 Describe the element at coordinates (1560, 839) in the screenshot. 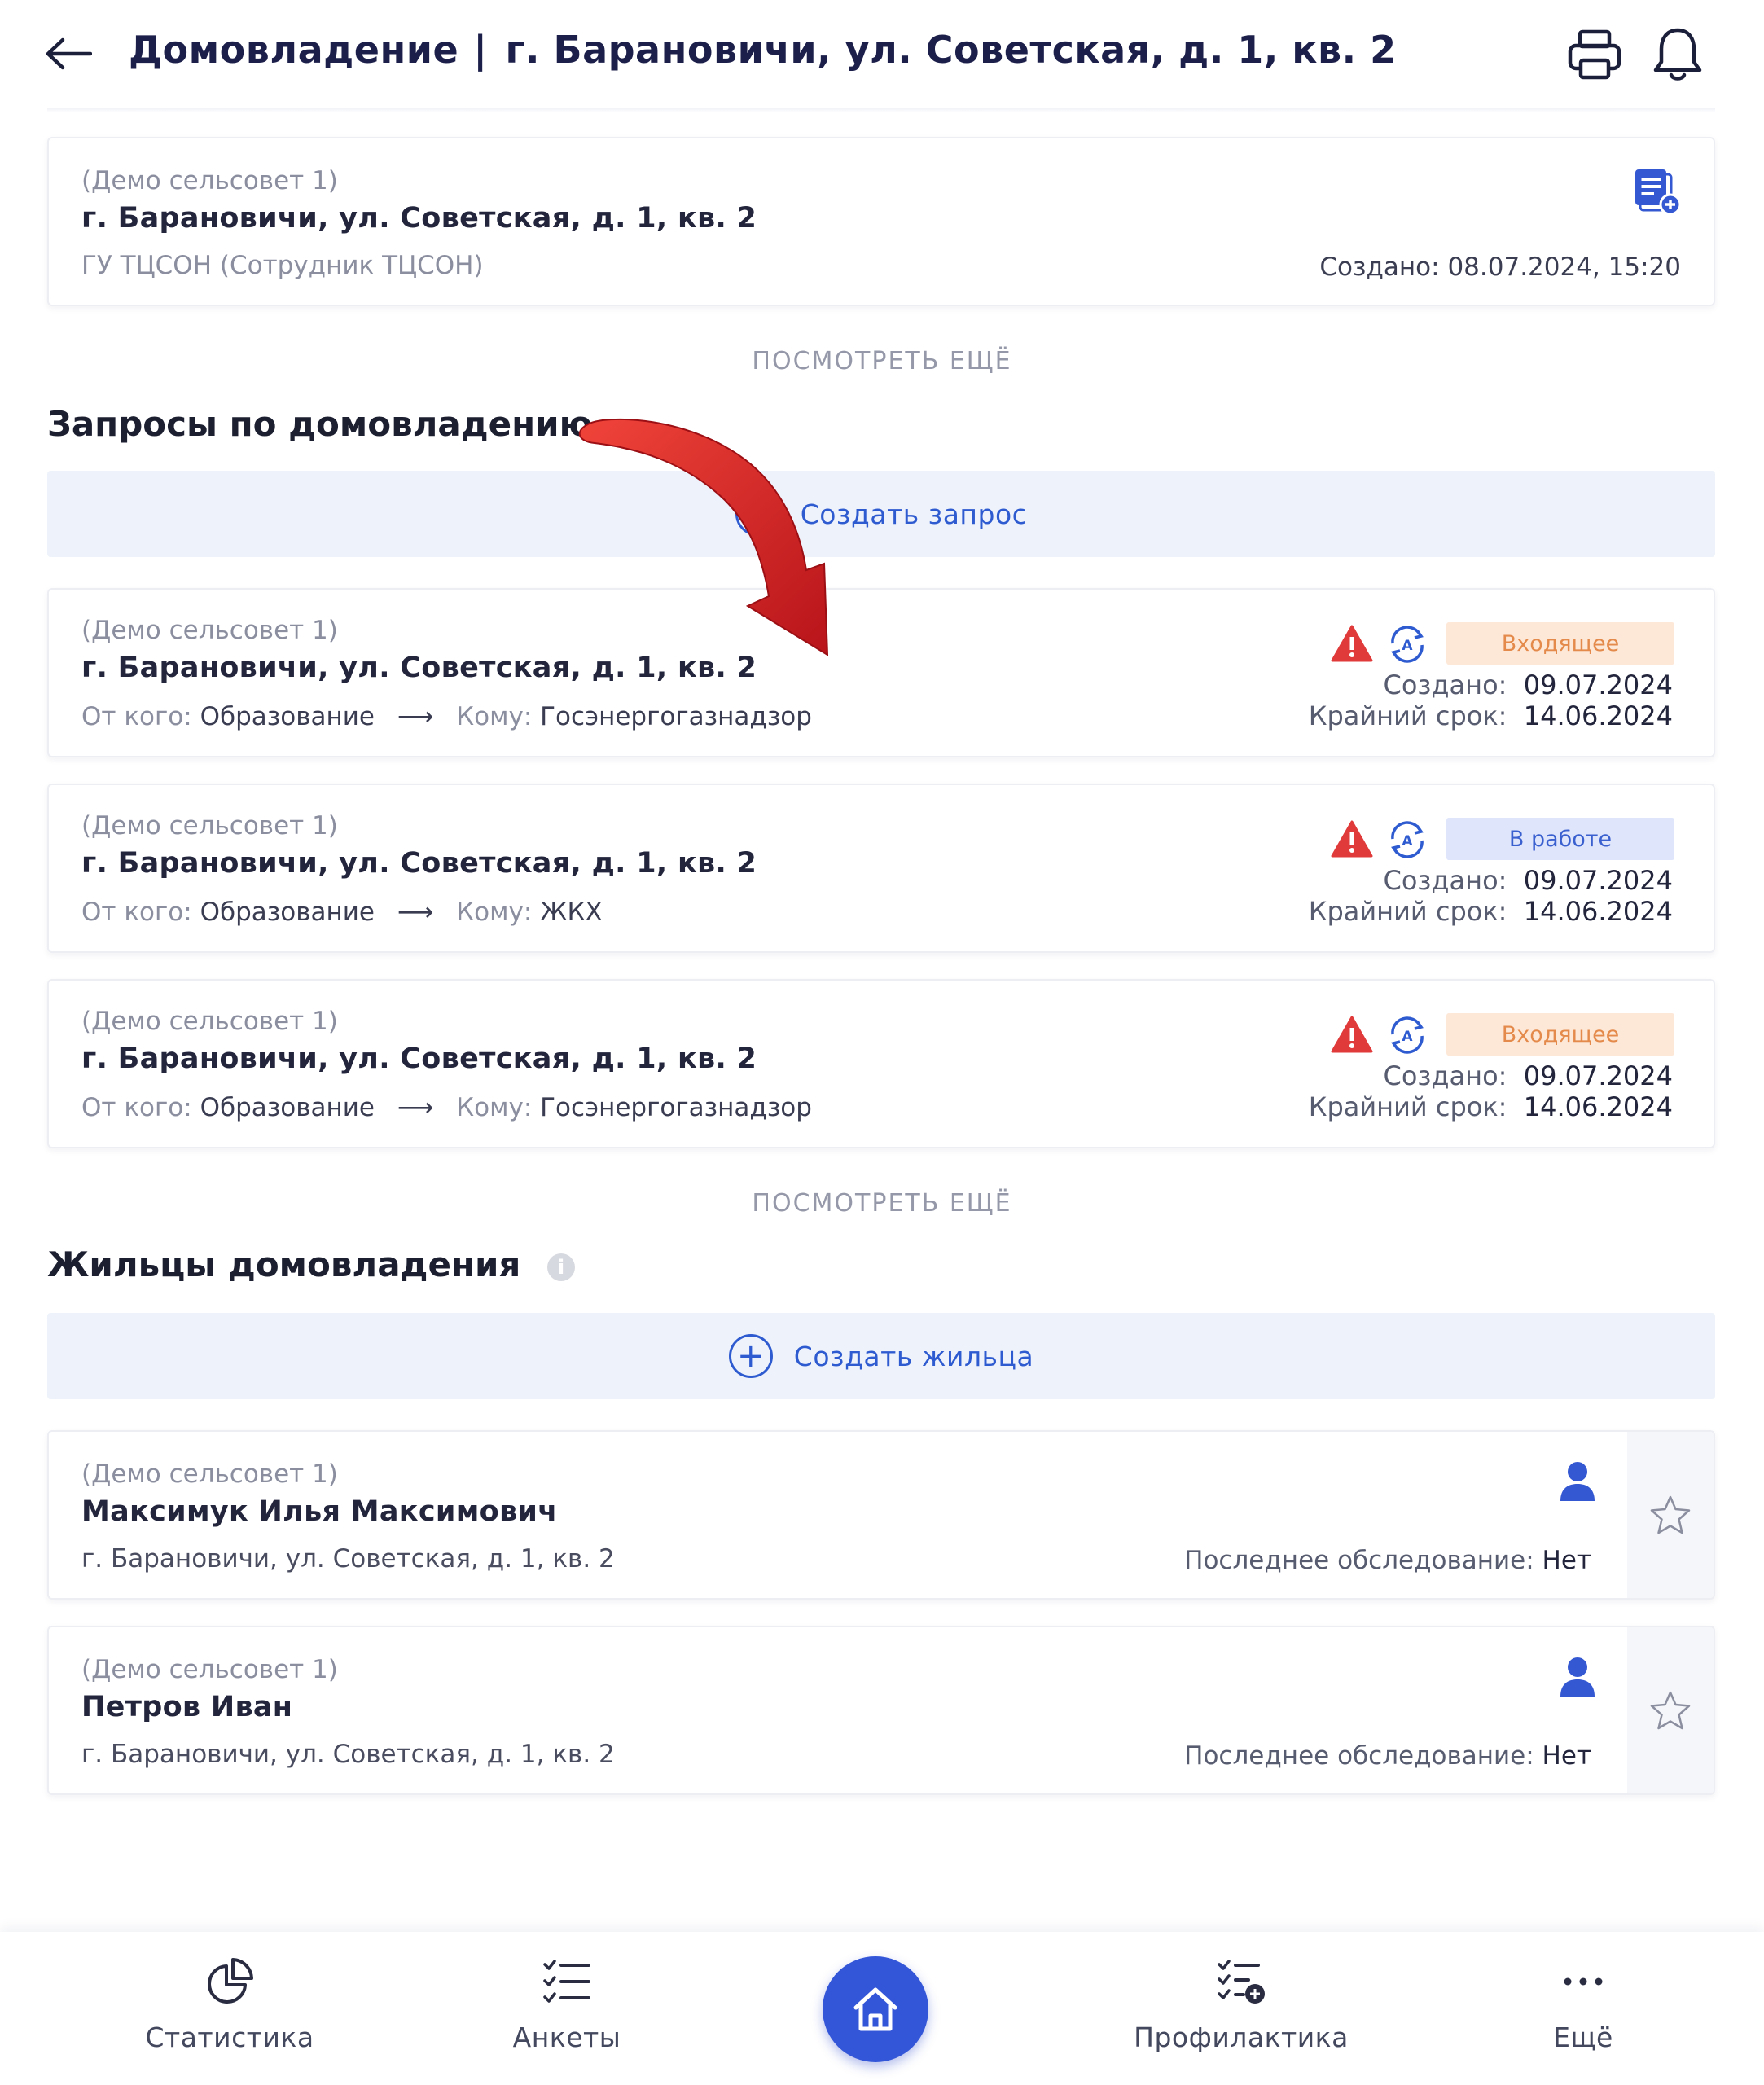

I see `status-badge: В работе` at that location.